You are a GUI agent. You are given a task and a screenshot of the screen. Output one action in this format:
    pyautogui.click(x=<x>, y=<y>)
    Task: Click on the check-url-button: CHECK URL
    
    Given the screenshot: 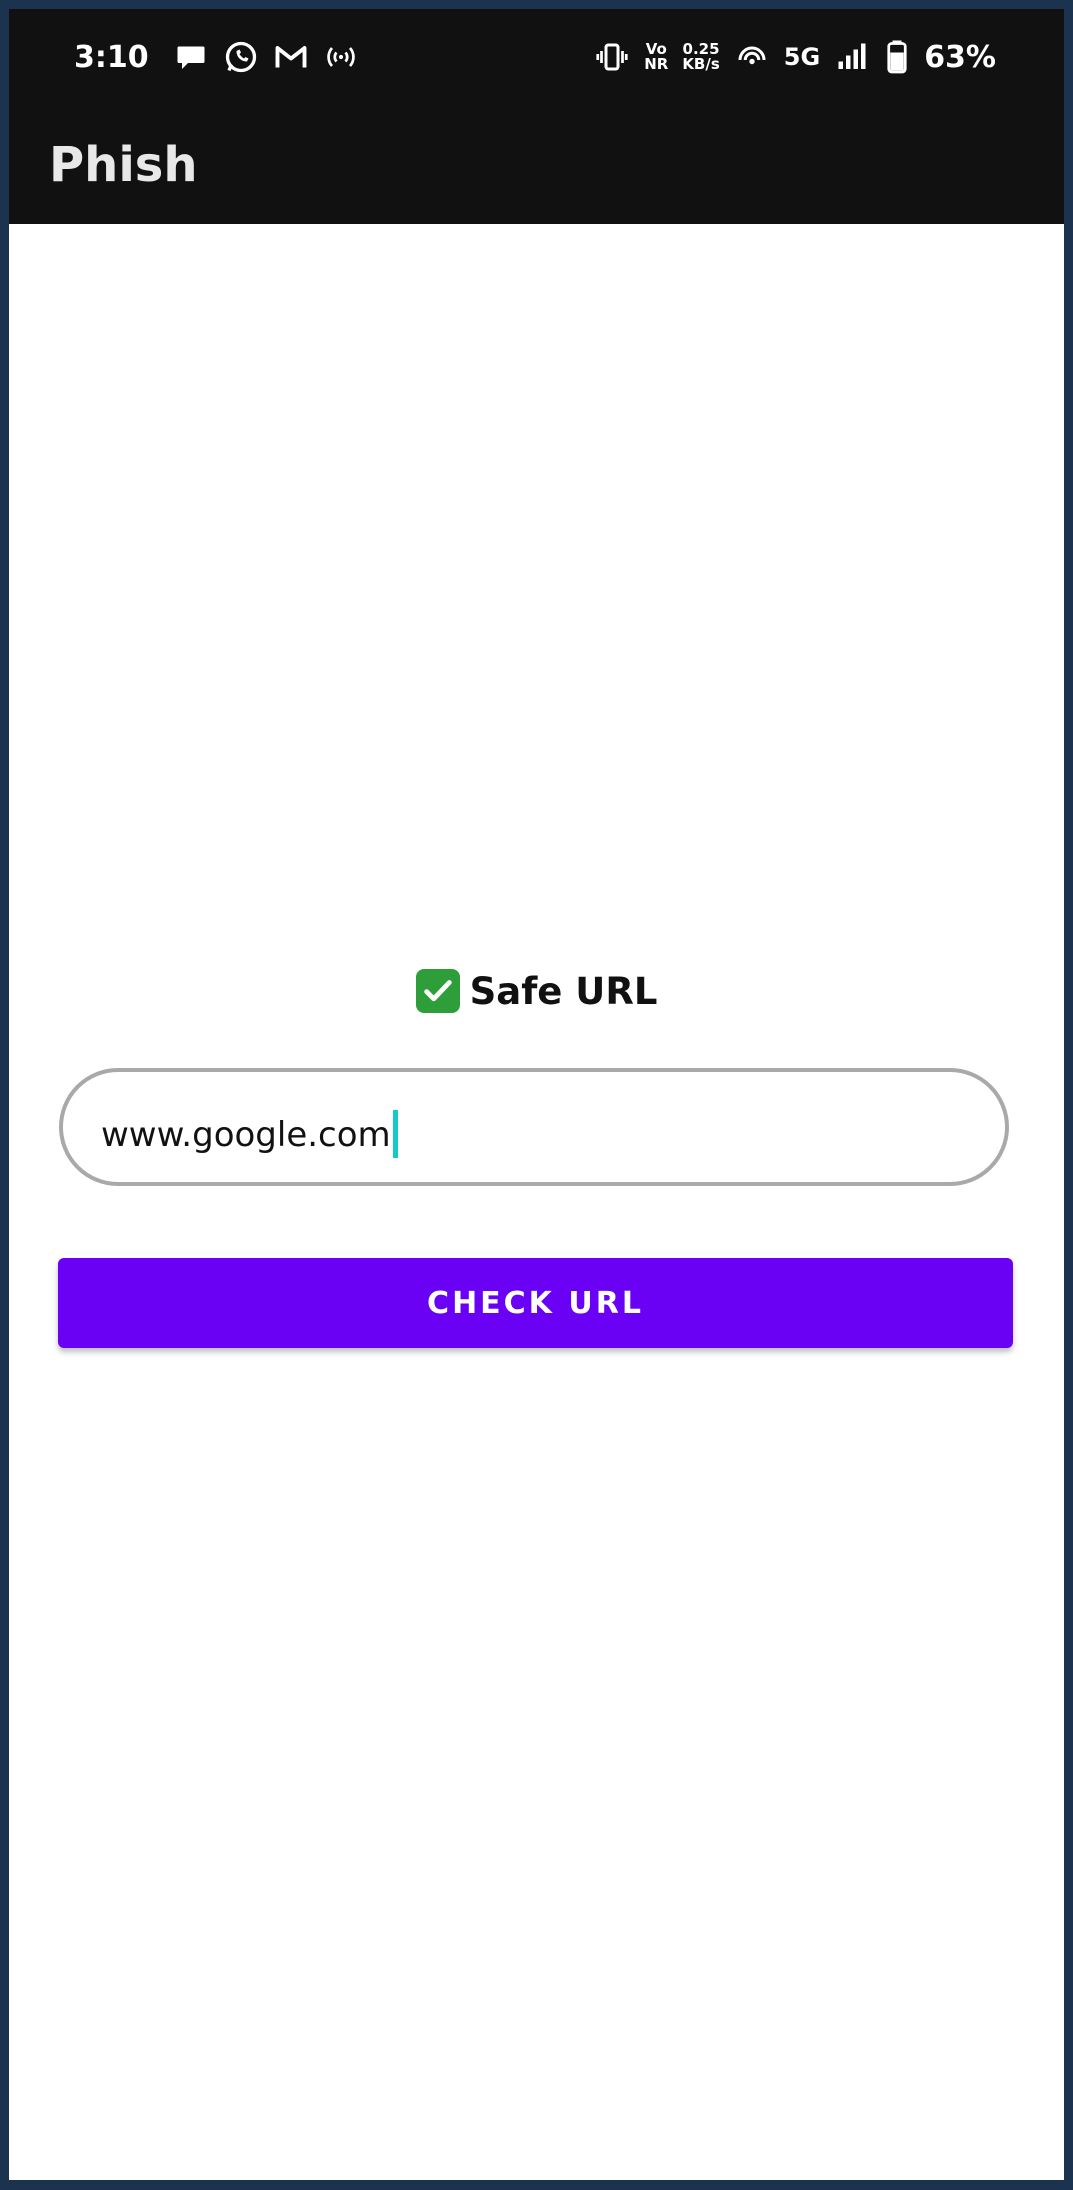 What is the action you would take?
    pyautogui.click(x=535, y=1303)
    